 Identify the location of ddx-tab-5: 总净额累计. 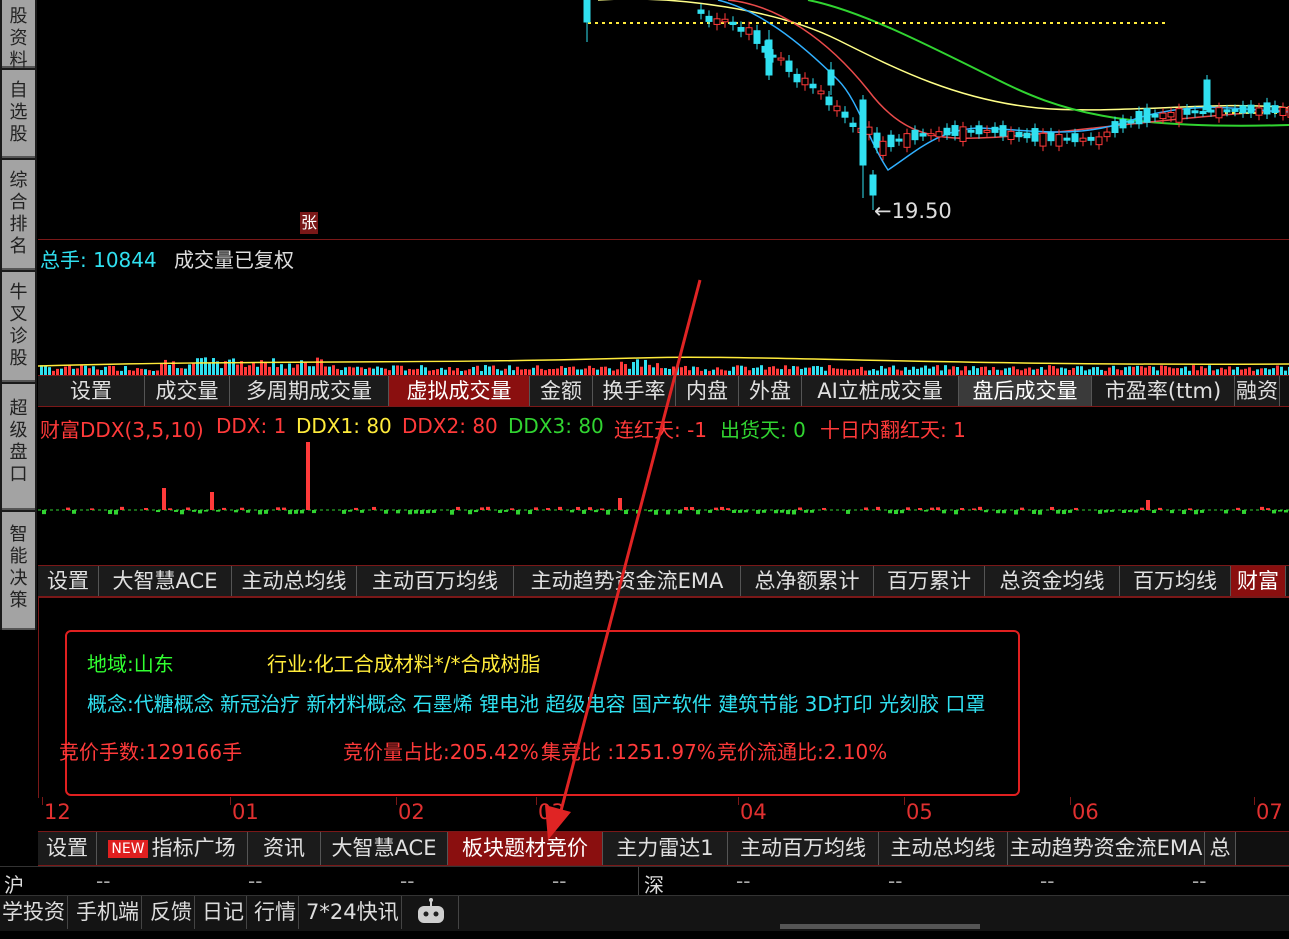
(807, 581).